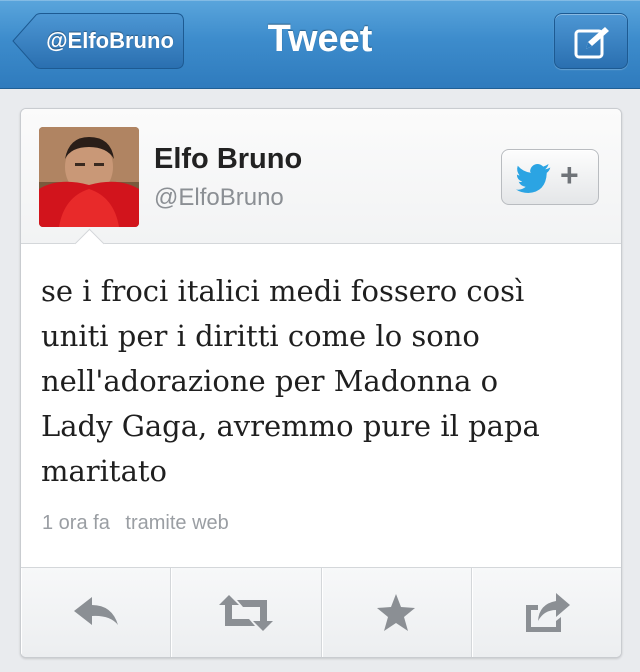  I want to click on avatar-image, so click(89, 177).